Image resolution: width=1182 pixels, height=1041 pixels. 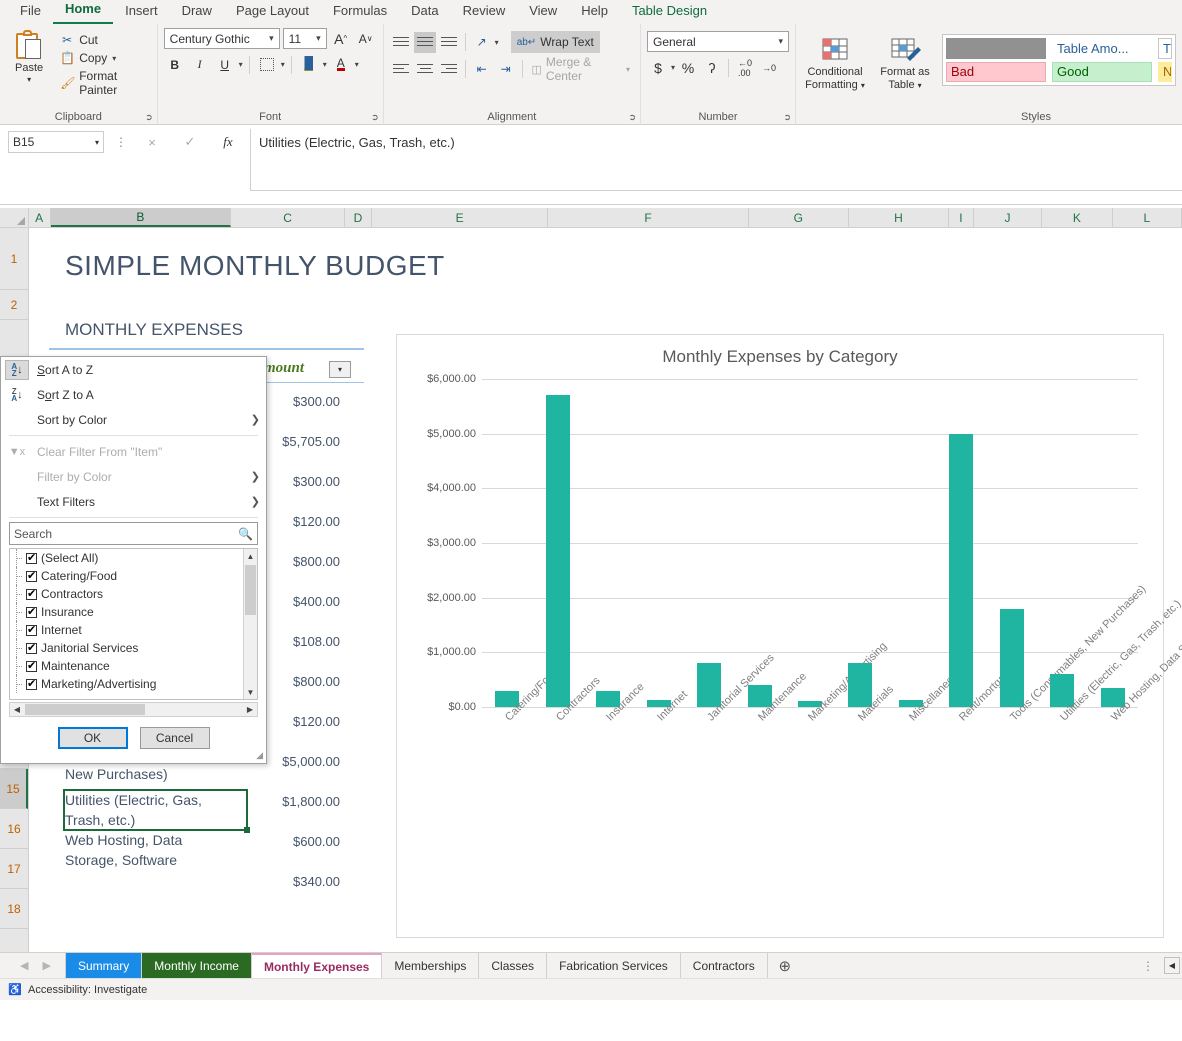 I want to click on sheet-tab-summary: Summary, so click(x=103, y=965).